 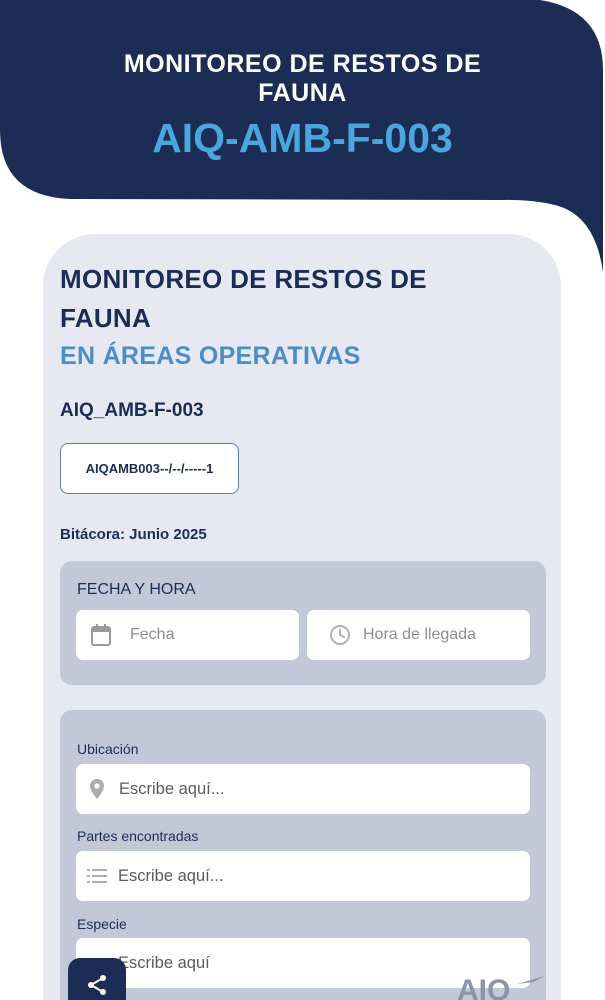 I want to click on hora-placeholder: Hora de llegada, so click(x=419, y=634).